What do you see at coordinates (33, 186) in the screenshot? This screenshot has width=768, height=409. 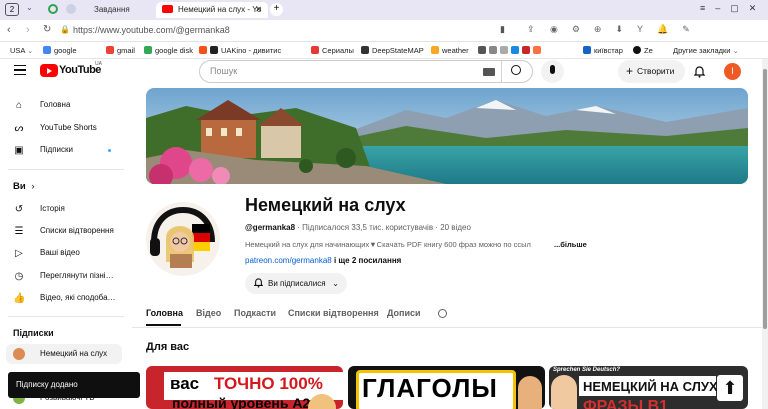 I see `chevron-right-icon: ›` at bounding box center [33, 186].